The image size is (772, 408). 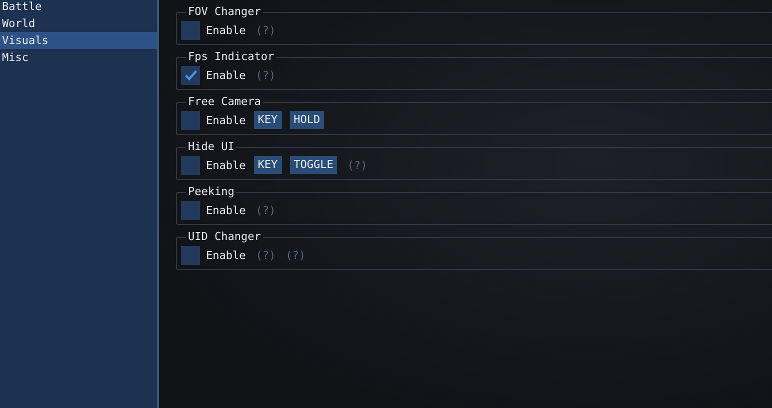 What do you see at coordinates (78, 7) in the screenshot?
I see `sidebar-item: Battle` at bounding box center [78, 7].